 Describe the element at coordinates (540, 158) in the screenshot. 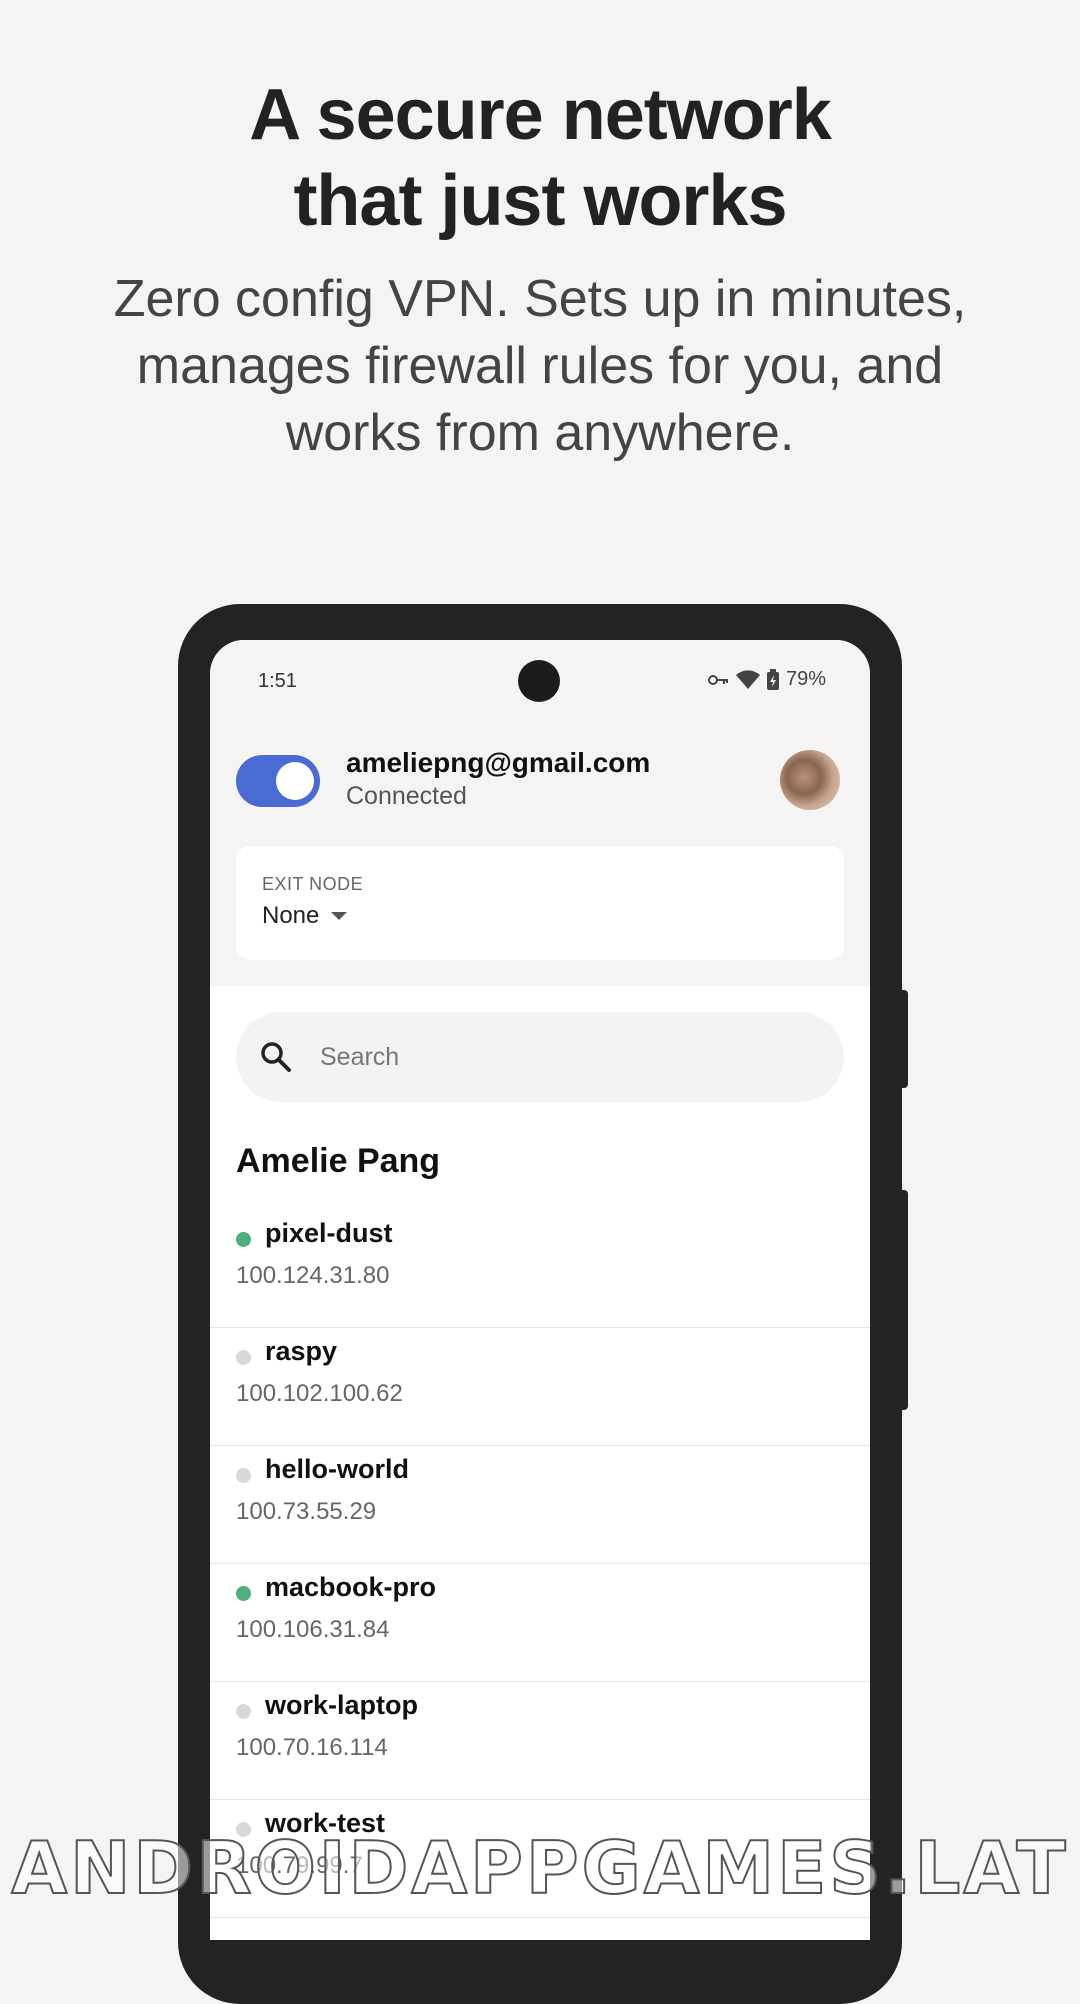

I see `hero-title: A secure network that just works` at that location.